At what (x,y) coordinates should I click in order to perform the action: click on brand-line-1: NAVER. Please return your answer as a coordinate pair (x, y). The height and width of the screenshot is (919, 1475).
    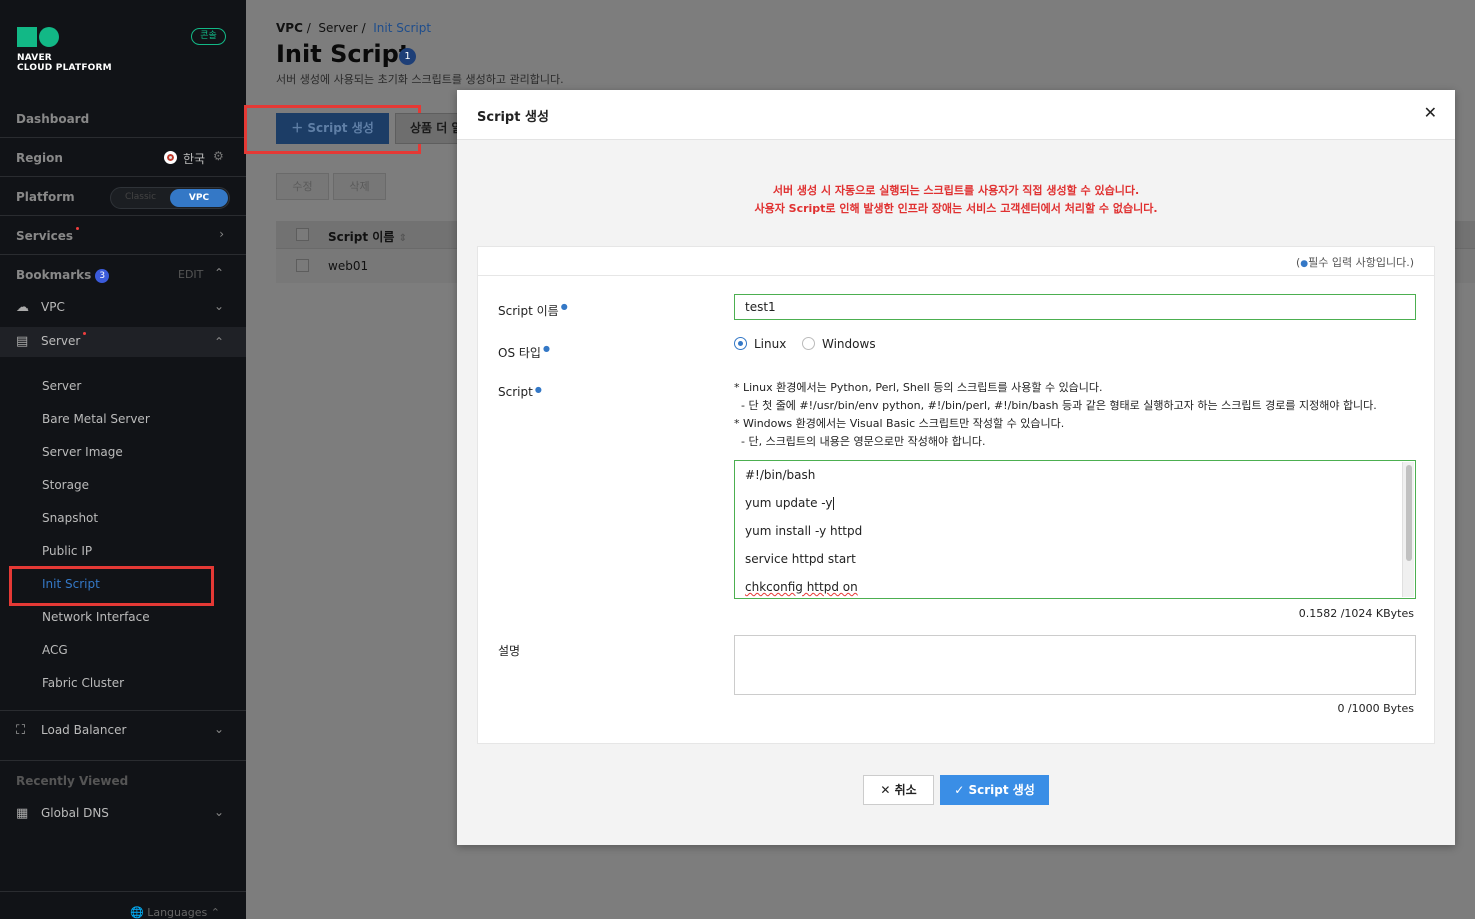
    Looking at the image, I should click on (34, 58).